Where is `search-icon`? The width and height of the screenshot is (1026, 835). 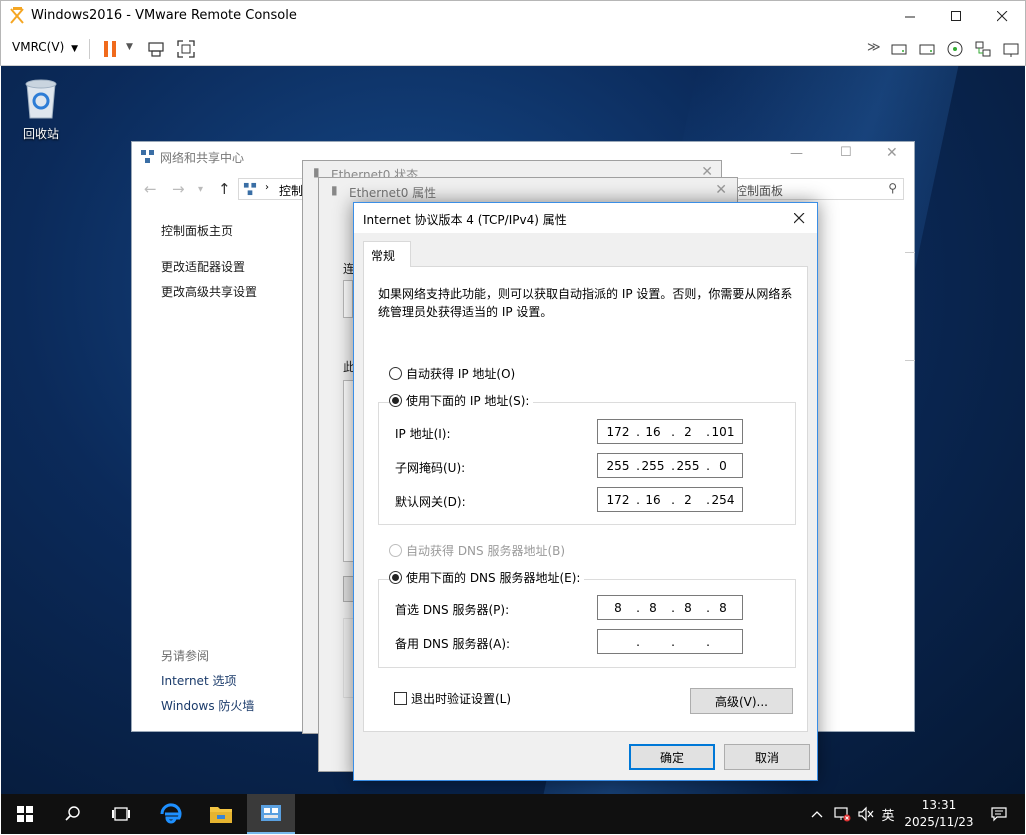 search-icon is located at coordinates (72, 813).